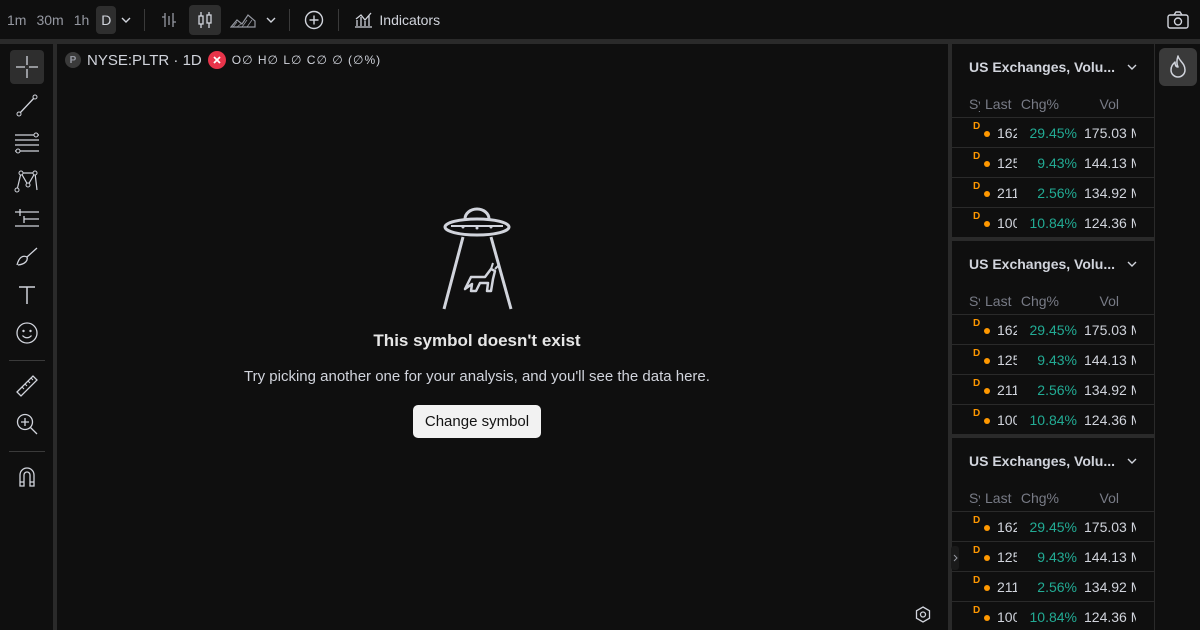  I want to click on symbol-legend: P NYSE:PLTR · 1D O∅ H∅ L∅ C∅ ∅ (∅%), so click(223, 60).